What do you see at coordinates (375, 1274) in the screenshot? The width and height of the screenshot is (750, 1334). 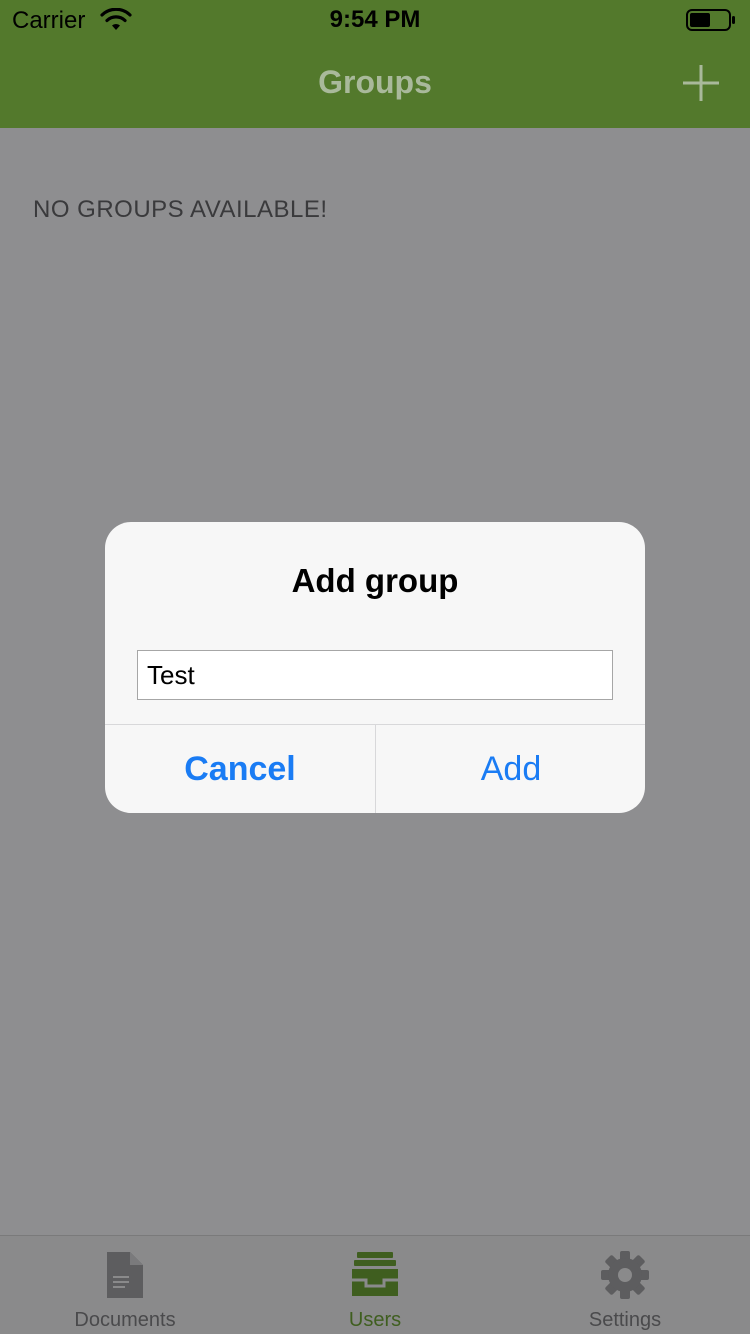 I see `inbox-tray-icon` at bounding box center [375, 1274].